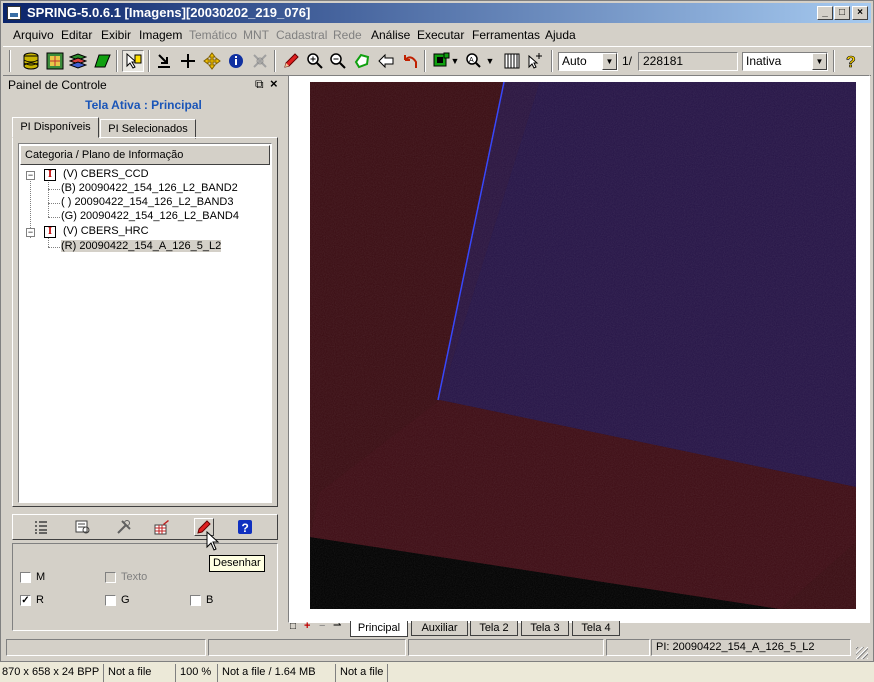  I want to click on maximize-button: □, so click(842, 13).